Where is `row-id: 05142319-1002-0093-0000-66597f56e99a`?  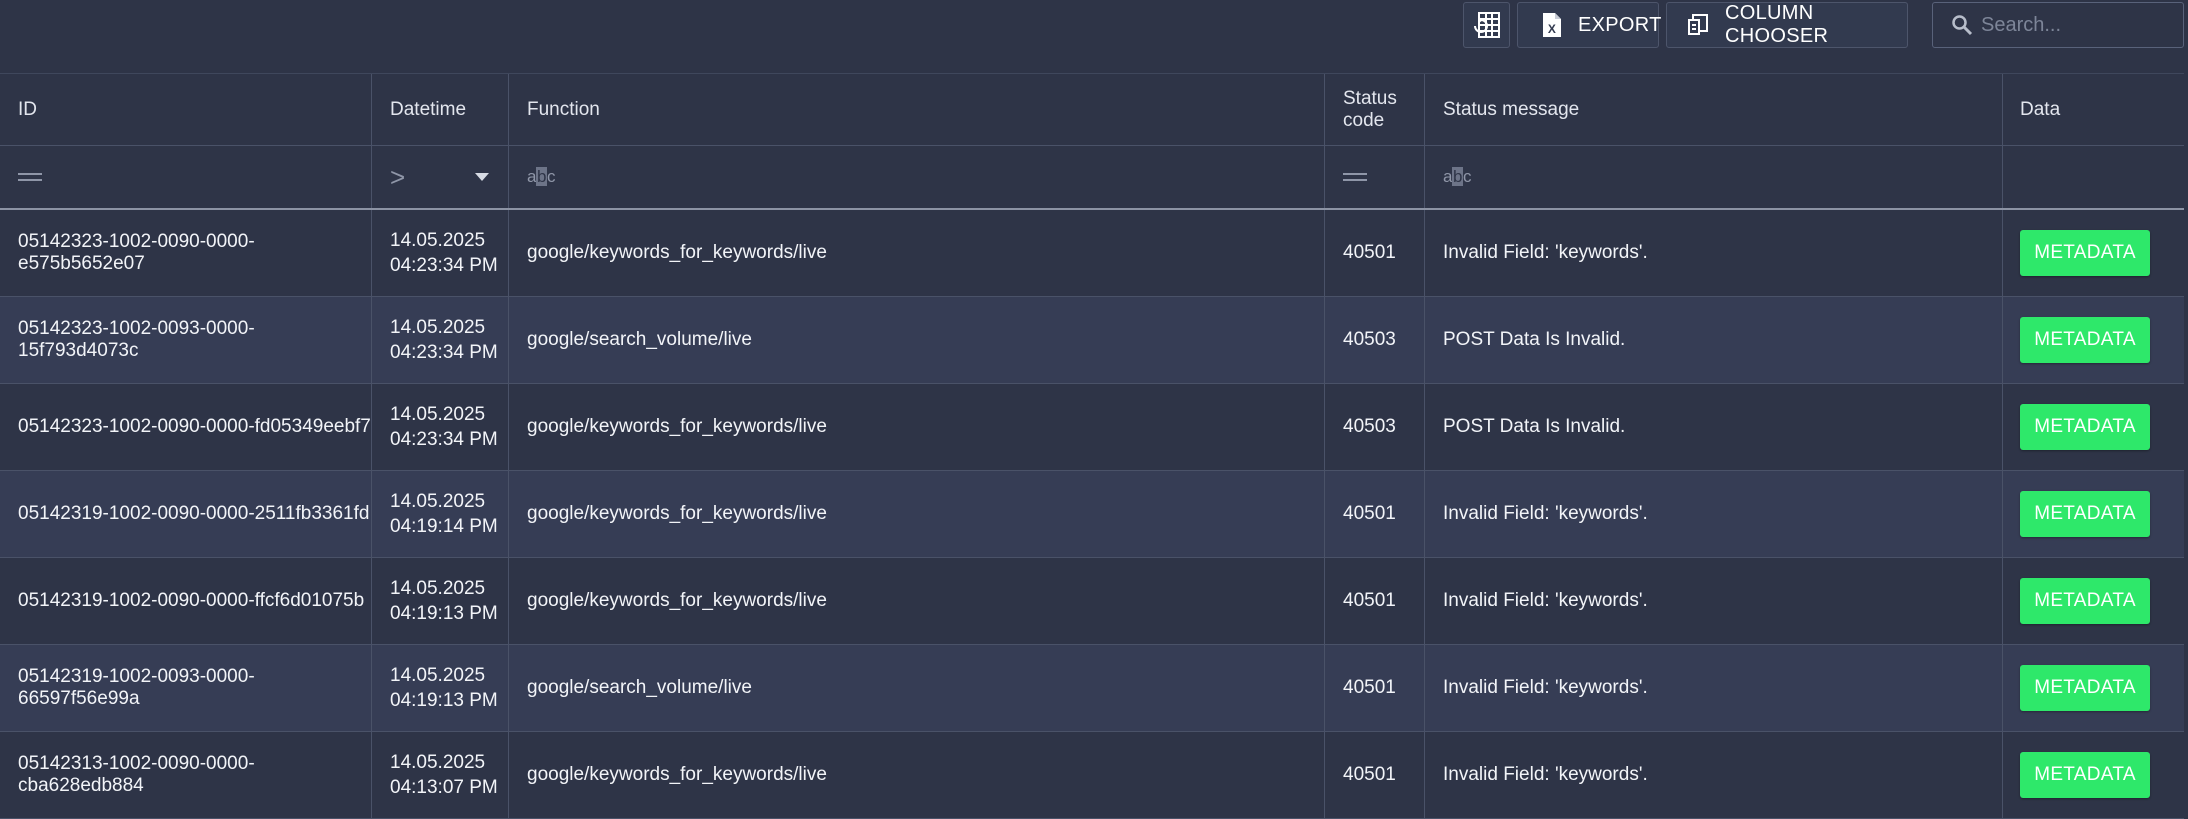 row-id: 05142319-1002-0093-0000-66597f56e99a is located at coordinates (136, 687).